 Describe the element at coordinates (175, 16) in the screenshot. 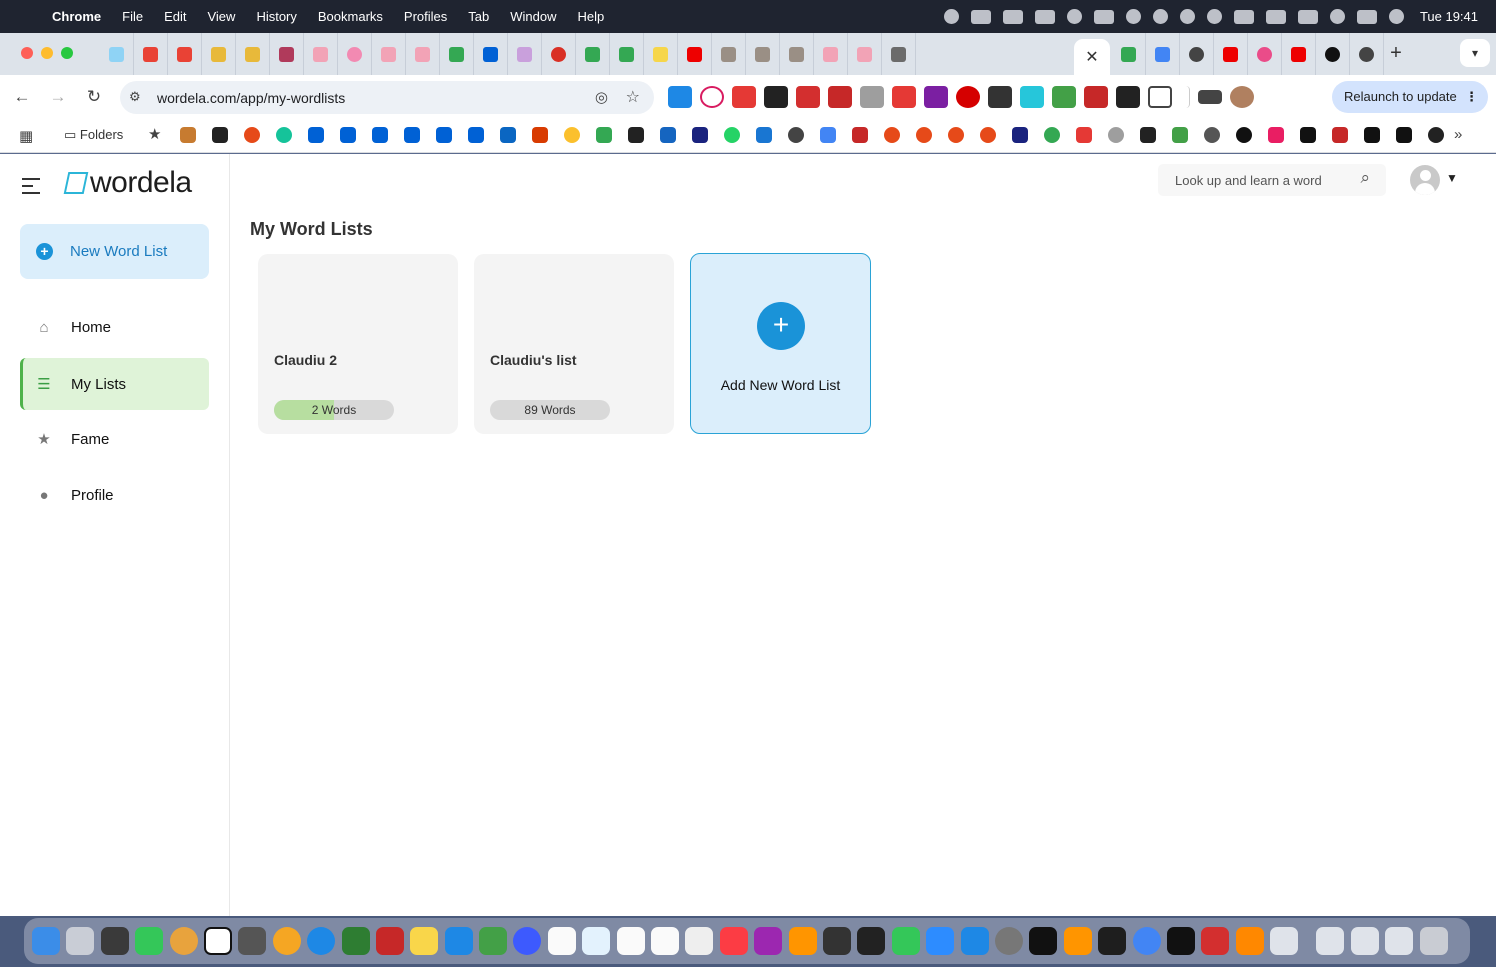

I see `menubar-edit: Edit` at that location.